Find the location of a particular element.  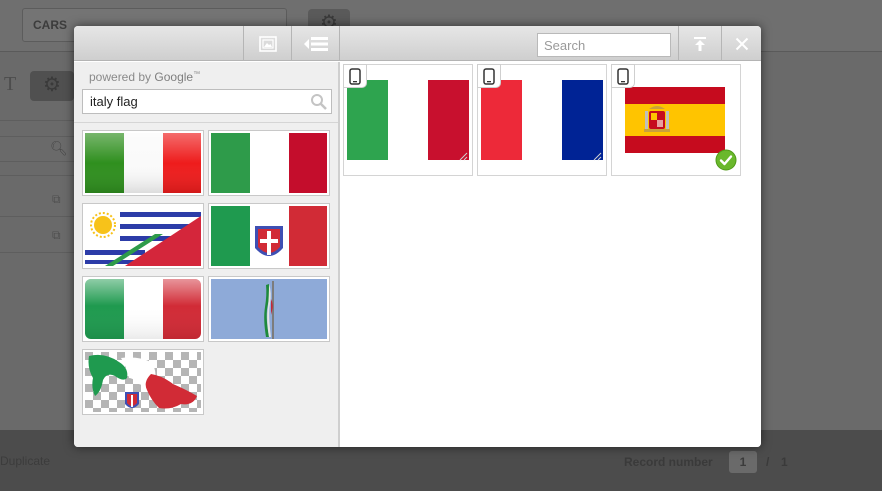

record-number-field: 1 is located at coordinates (743, 462).